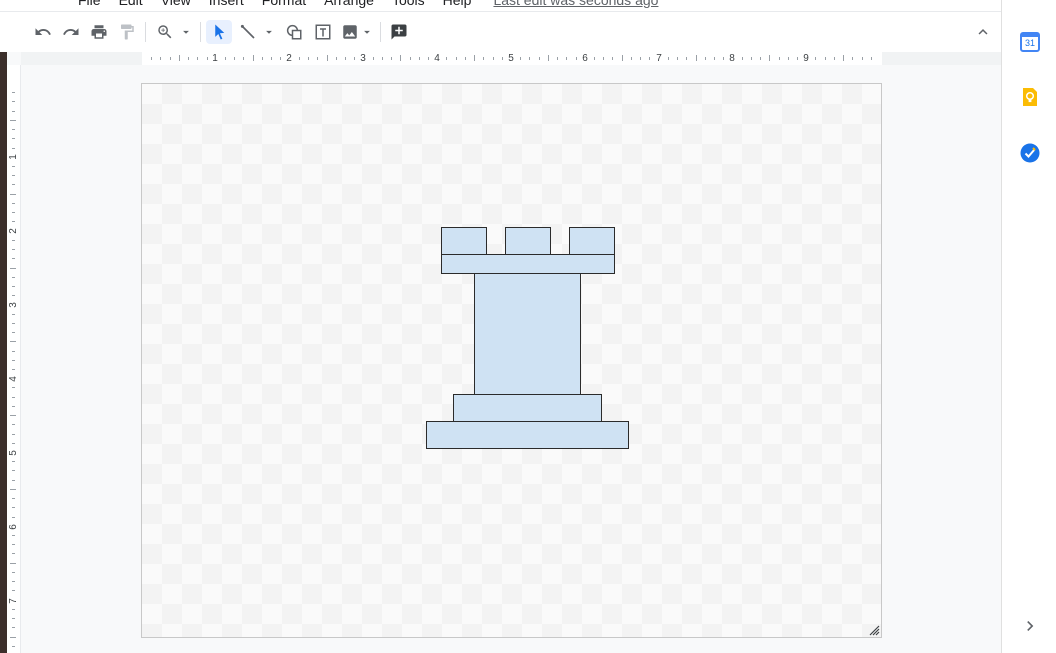 This screenshot has width=1056, height=653. Describe the element at coordinates (257, 32) in the screenshot. I see `line-button` at that location.